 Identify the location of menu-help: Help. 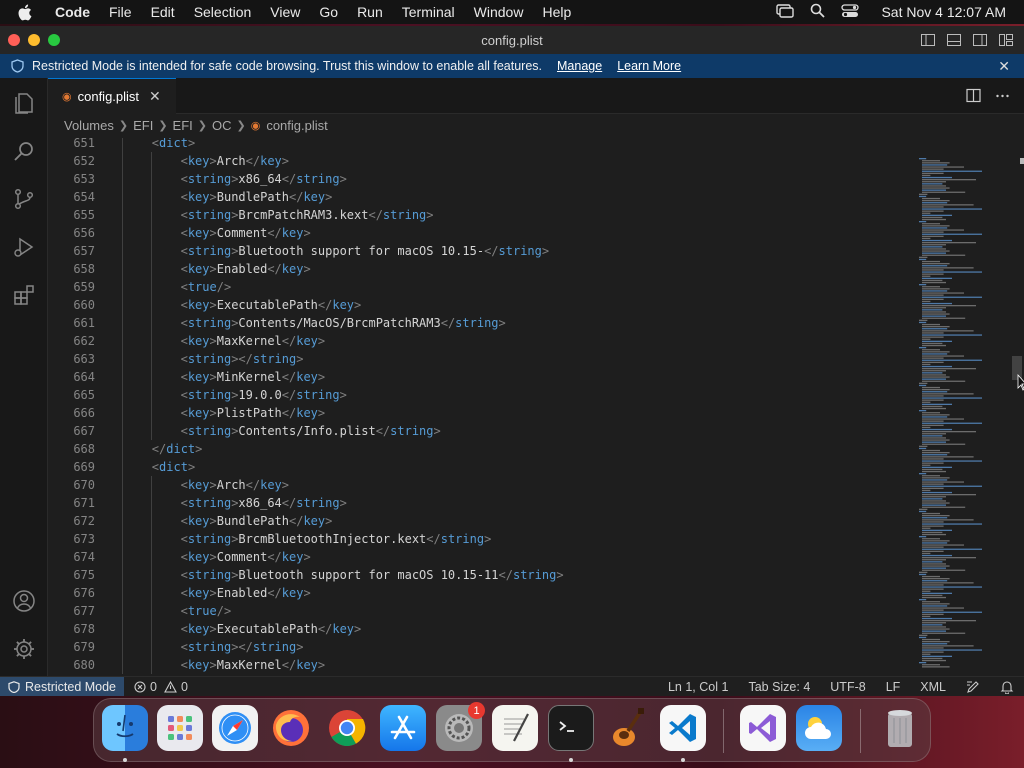
(556, 12).